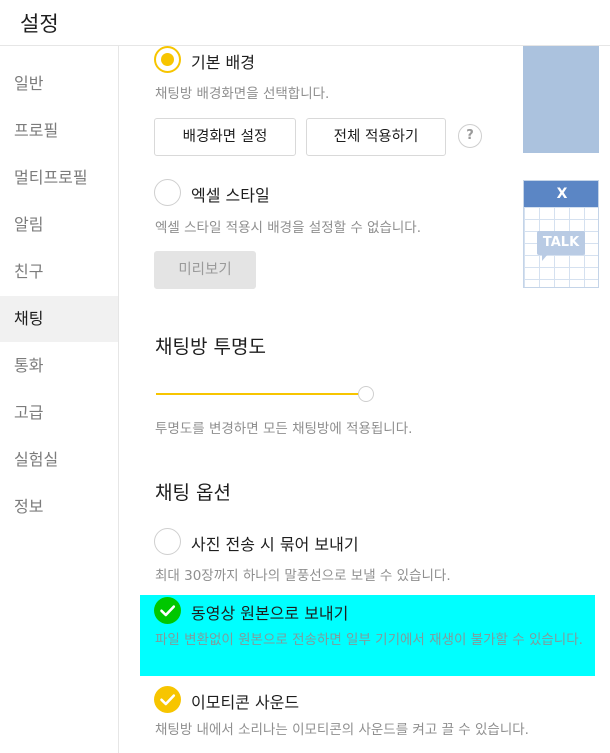 The height and width of the screenshot is (753, 610). Describe the element at coordinates (561, 243) in the screenshot. I see `talk-badge: TALK` at that location.